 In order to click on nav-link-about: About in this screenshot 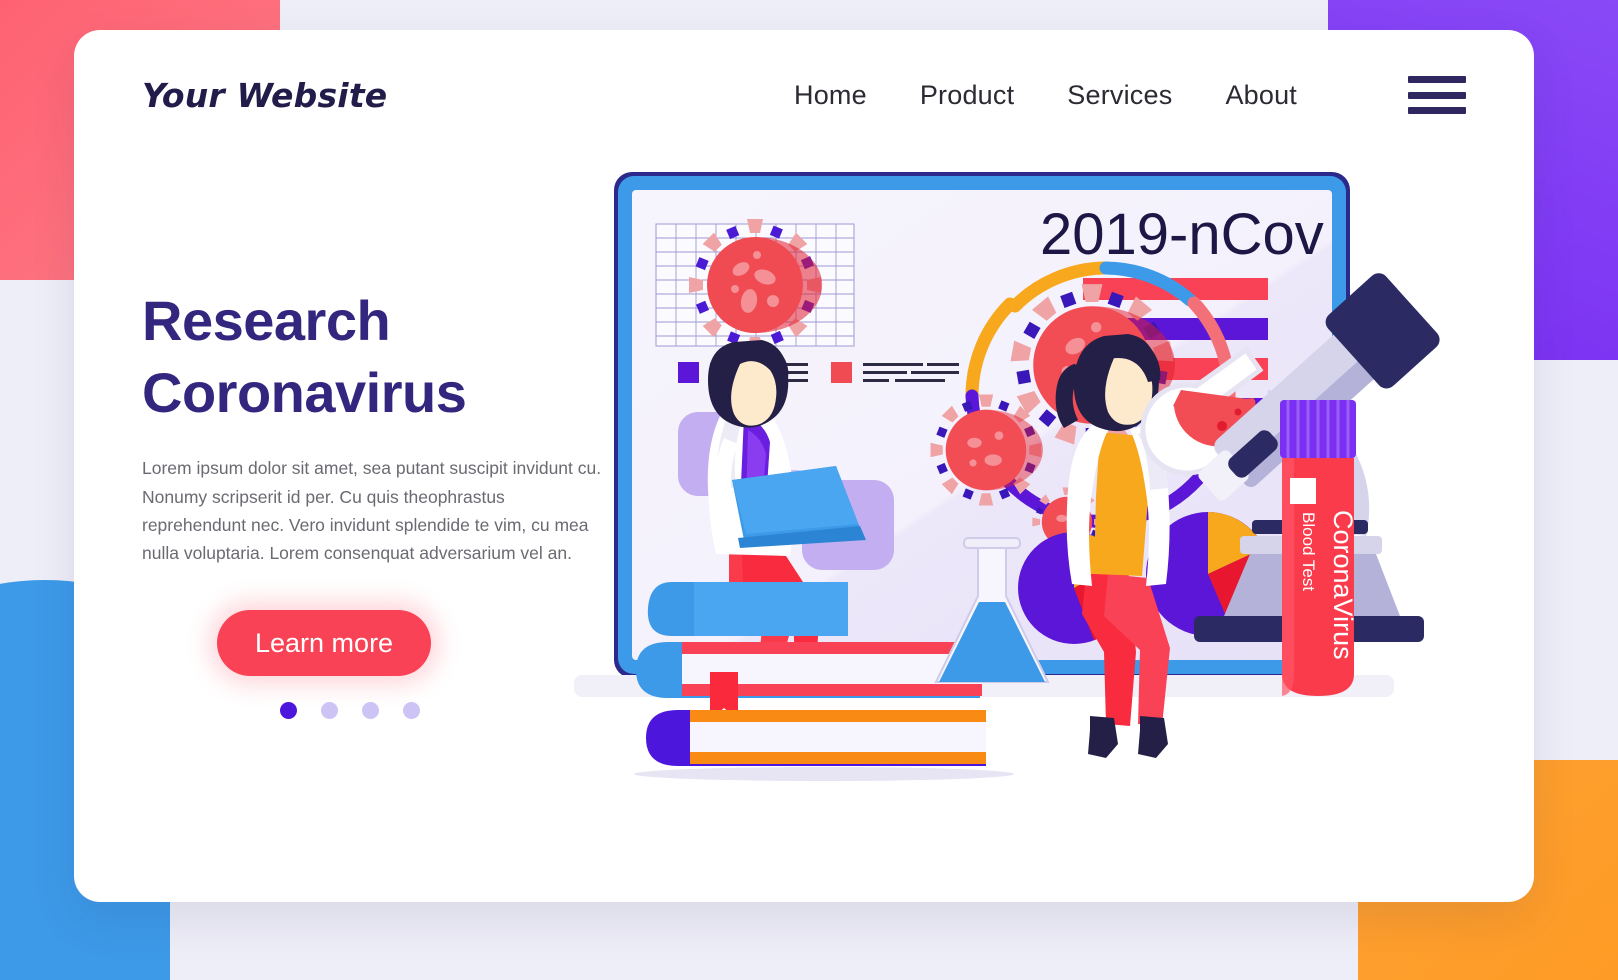, I will do `click(1261, 95)`.